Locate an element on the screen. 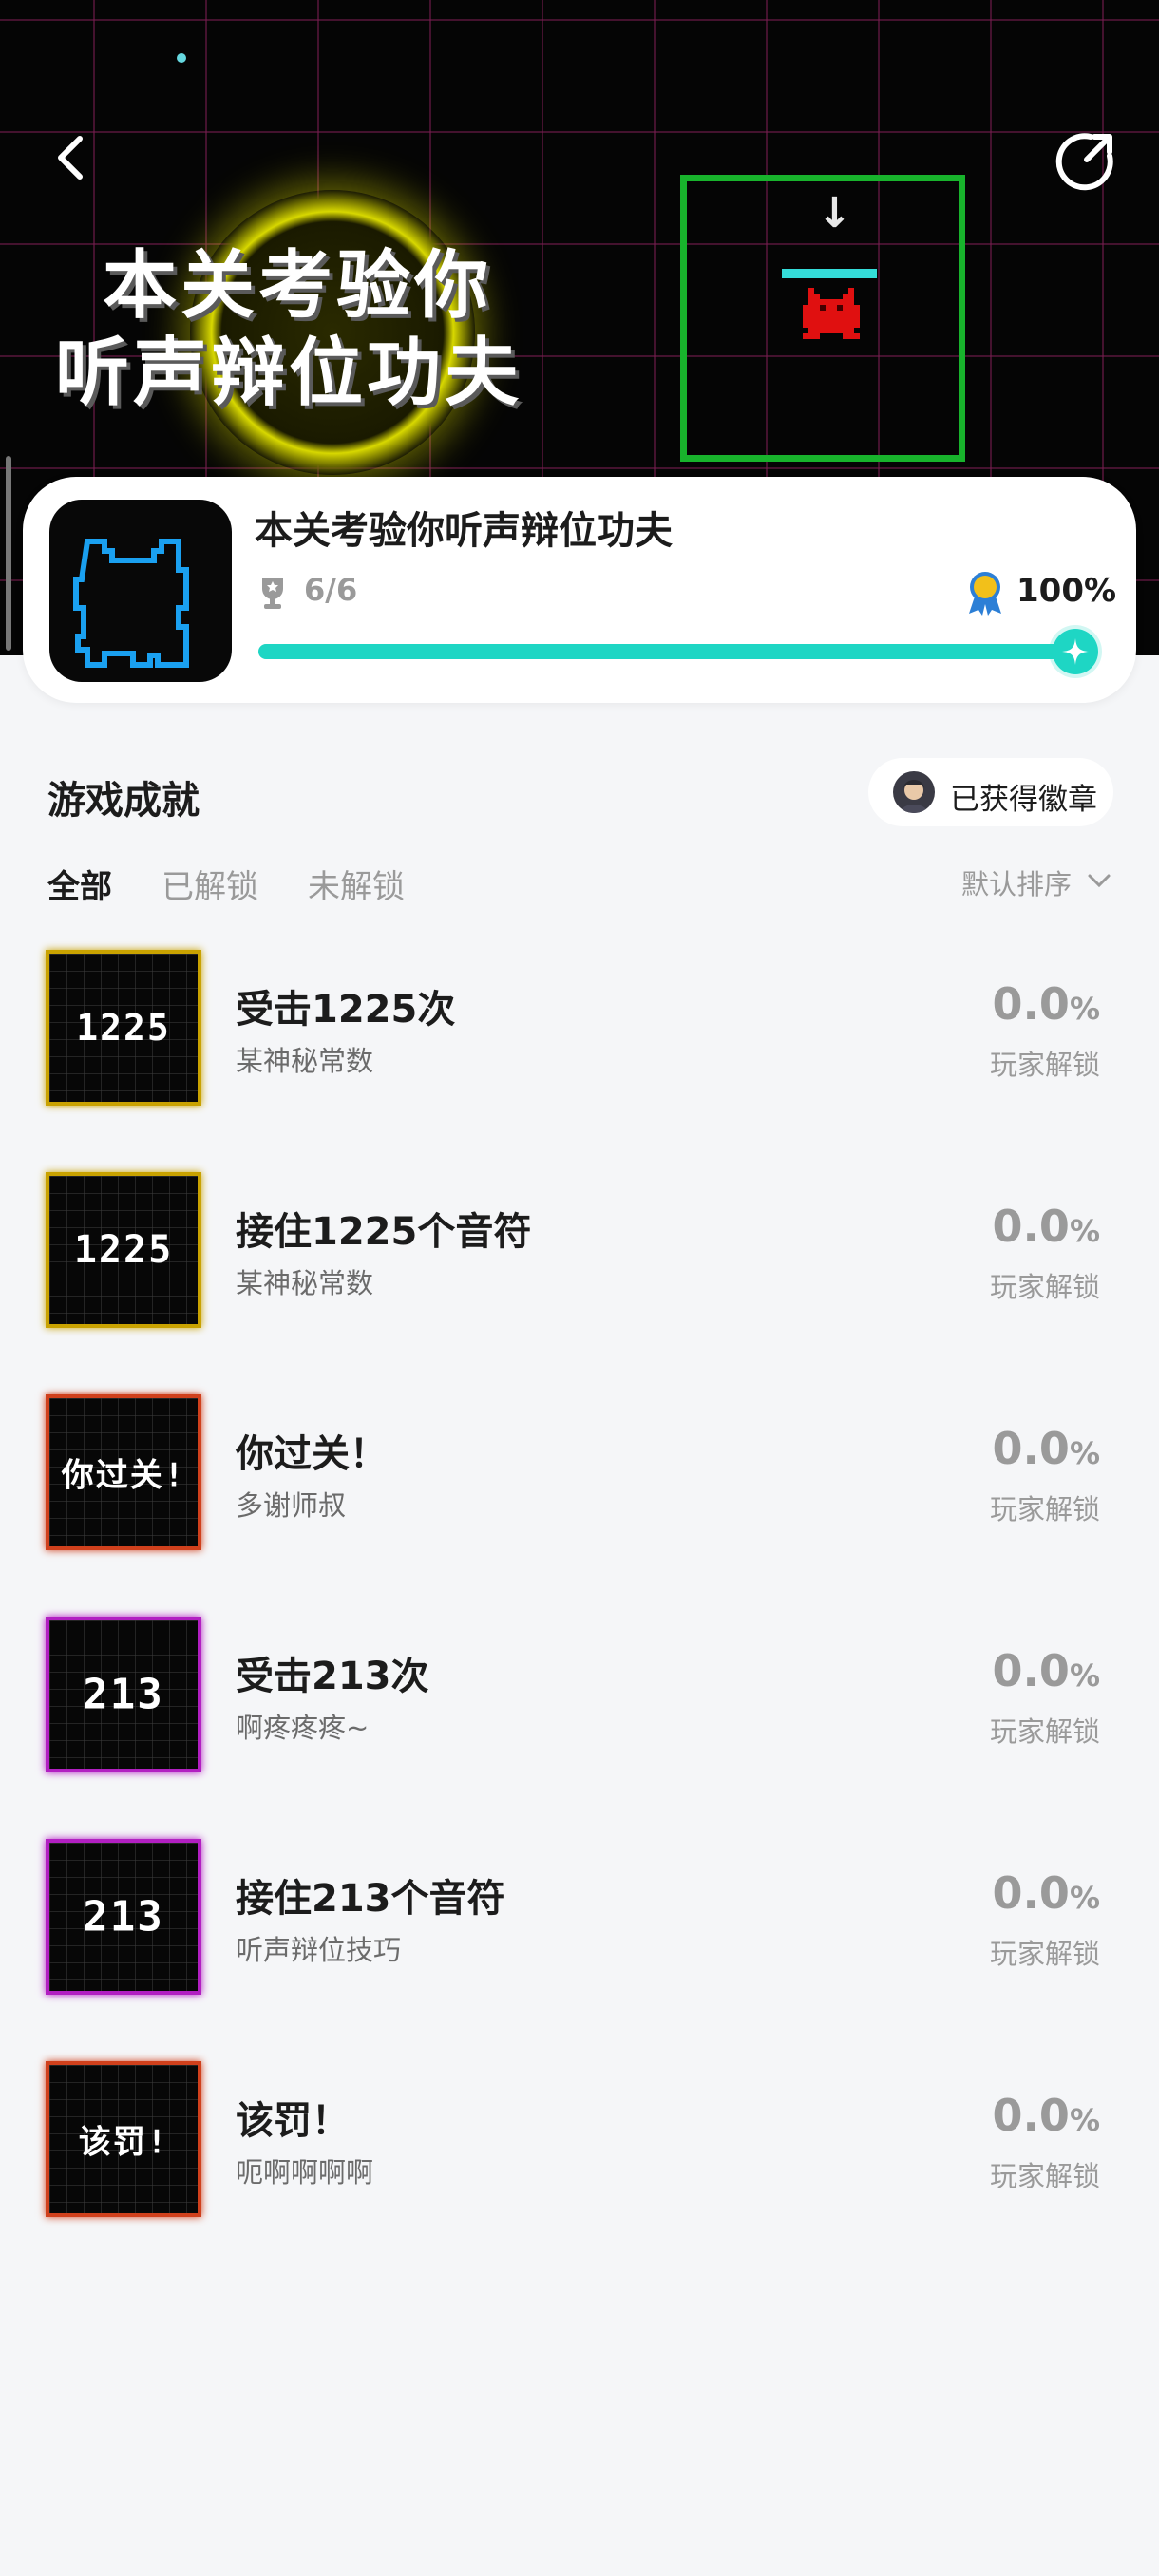 This screenshot has width=1159, height=2576. trophy-icon is located at coordinates (272, 593).